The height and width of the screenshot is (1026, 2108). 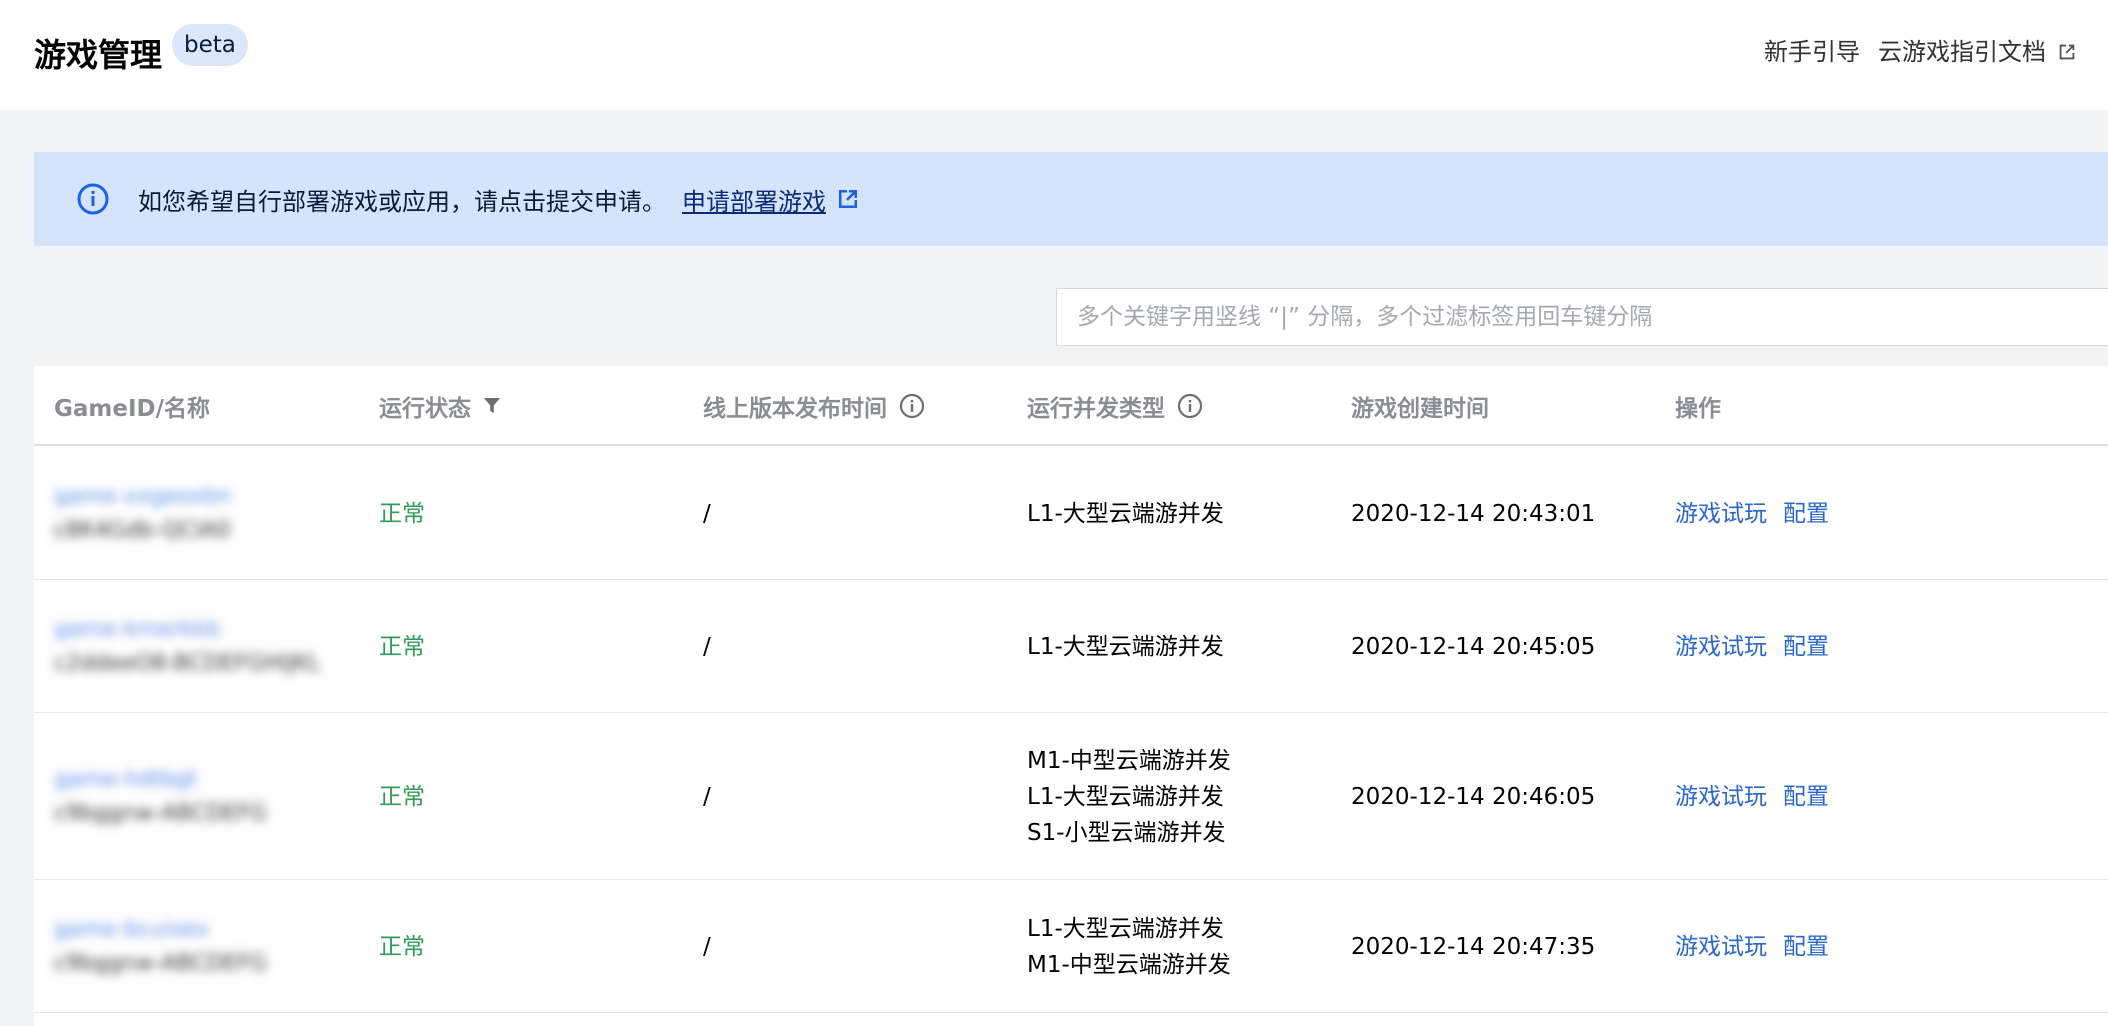 I want to click on gameid-cell: game-hdtbgt c9bggnw-ABCDEFG, so click(x=160, y=796).